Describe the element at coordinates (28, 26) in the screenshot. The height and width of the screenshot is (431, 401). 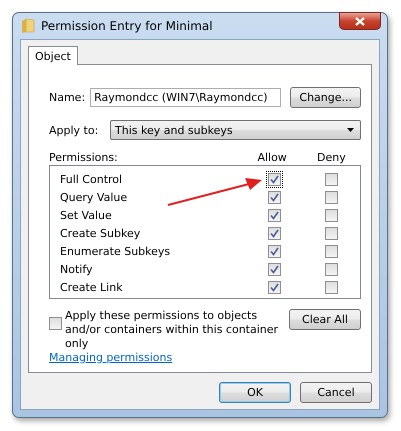
I see `folder-icon` at that location.